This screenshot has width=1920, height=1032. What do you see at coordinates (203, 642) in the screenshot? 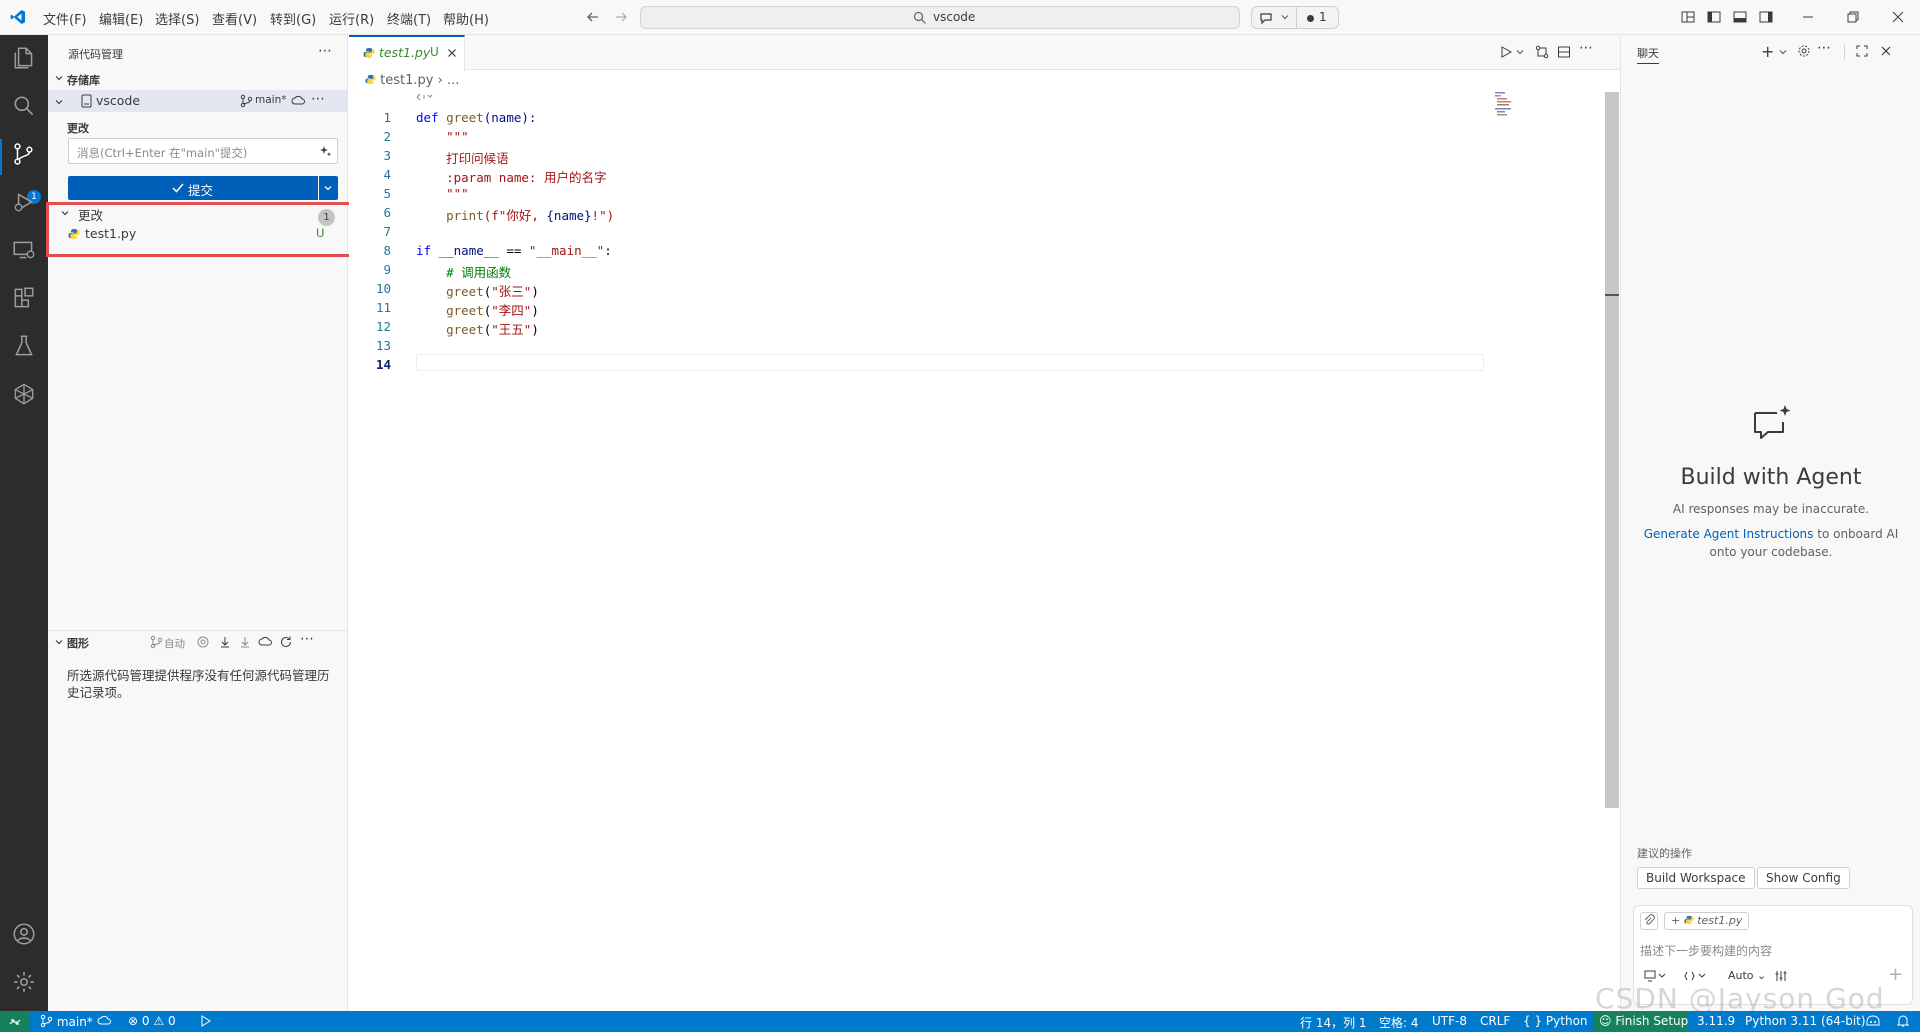
I see `target-icon` at bounding box center [203, 642].